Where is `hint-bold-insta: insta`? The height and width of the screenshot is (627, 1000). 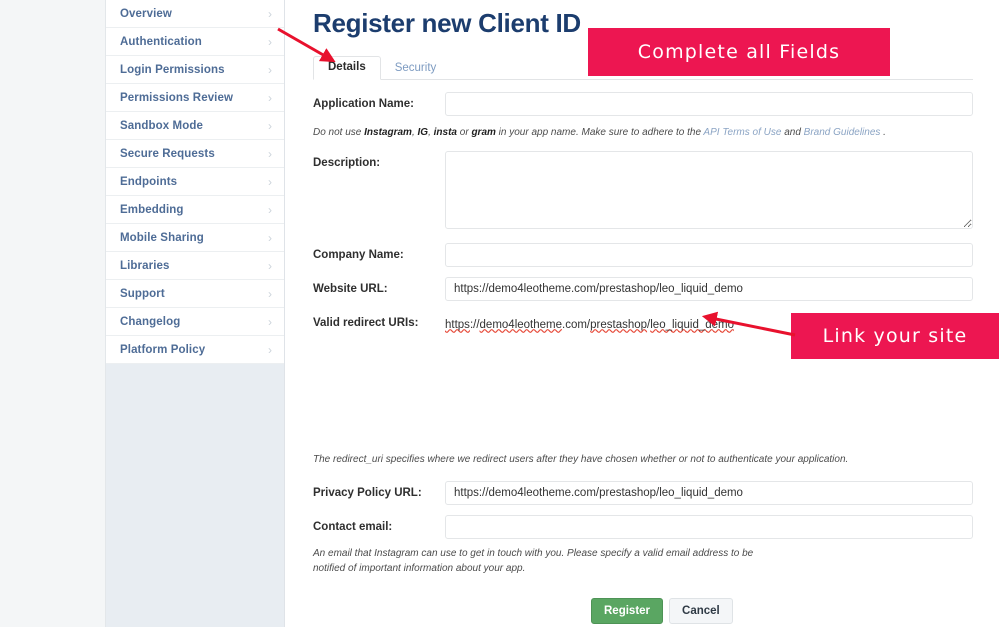
hint-bold-insta: insta is located at coordinates (445, 132).